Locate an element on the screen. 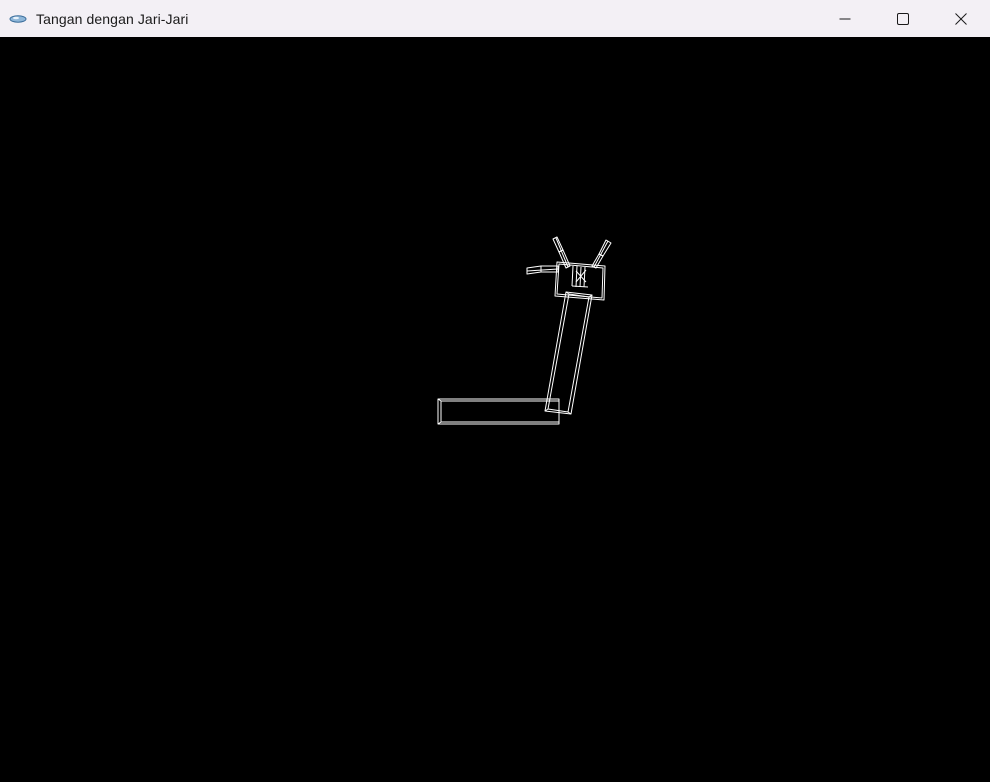 This screenshot has width=990, height=782. close-icon is located at coordinates (961, 18).